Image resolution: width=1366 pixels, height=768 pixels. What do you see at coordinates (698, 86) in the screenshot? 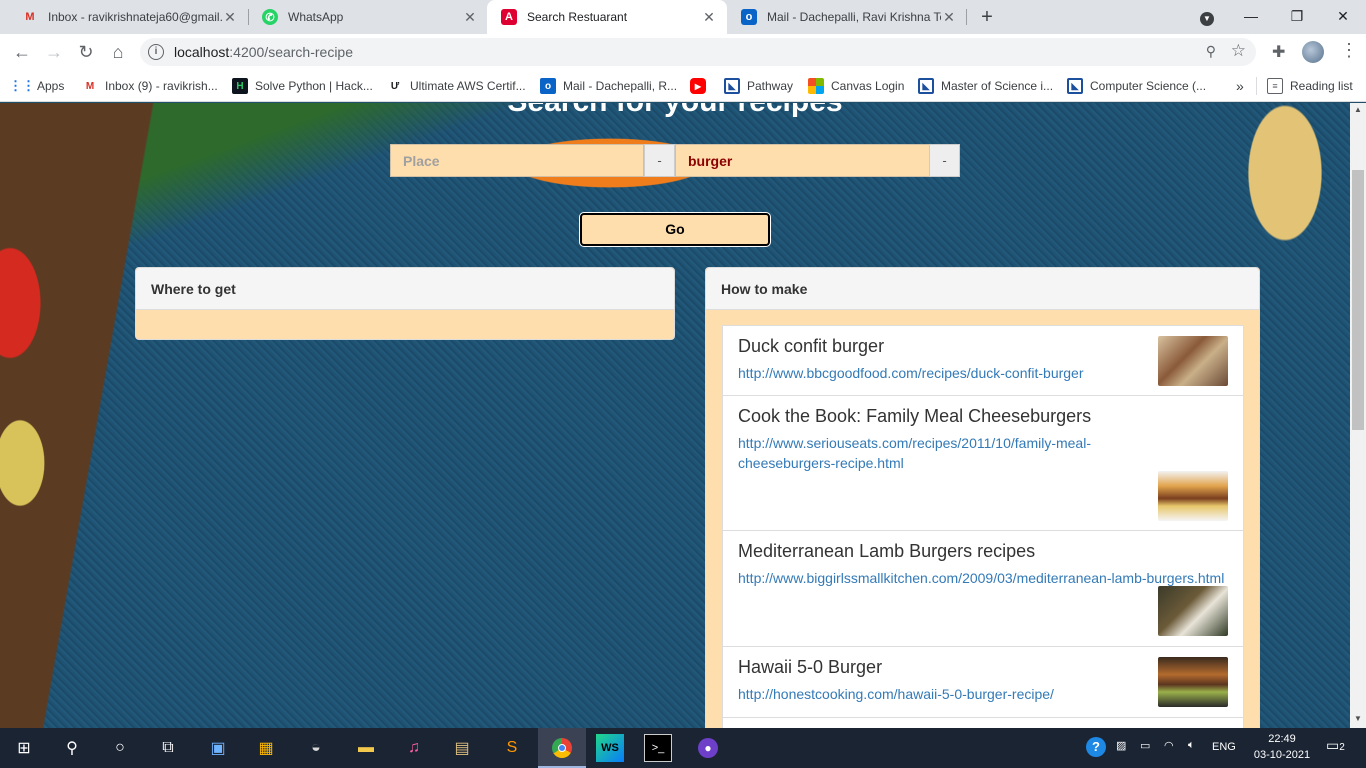
I see `youtube-icon: ▶` at bounding box center [698, 86].